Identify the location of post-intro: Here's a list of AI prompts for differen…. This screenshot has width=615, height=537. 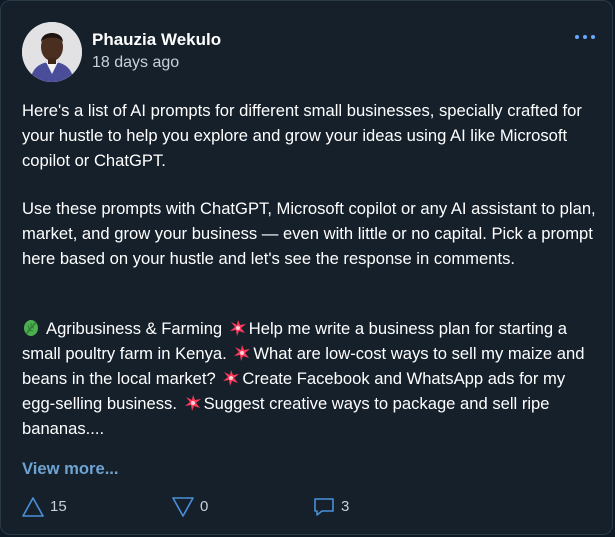
(302, 135).